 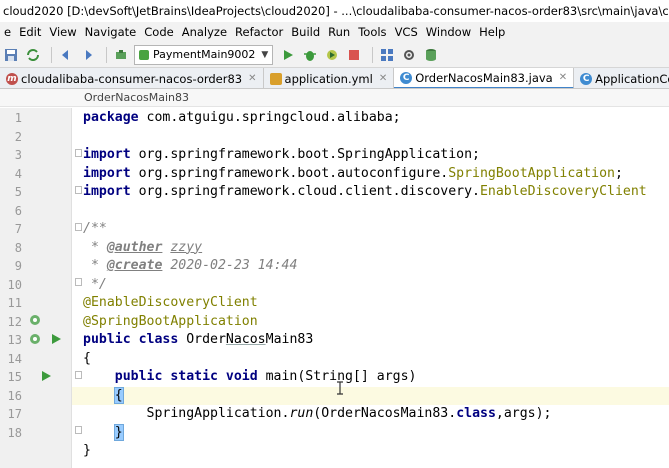 I want to click on line-number: 8, so click(x=18, y=247).